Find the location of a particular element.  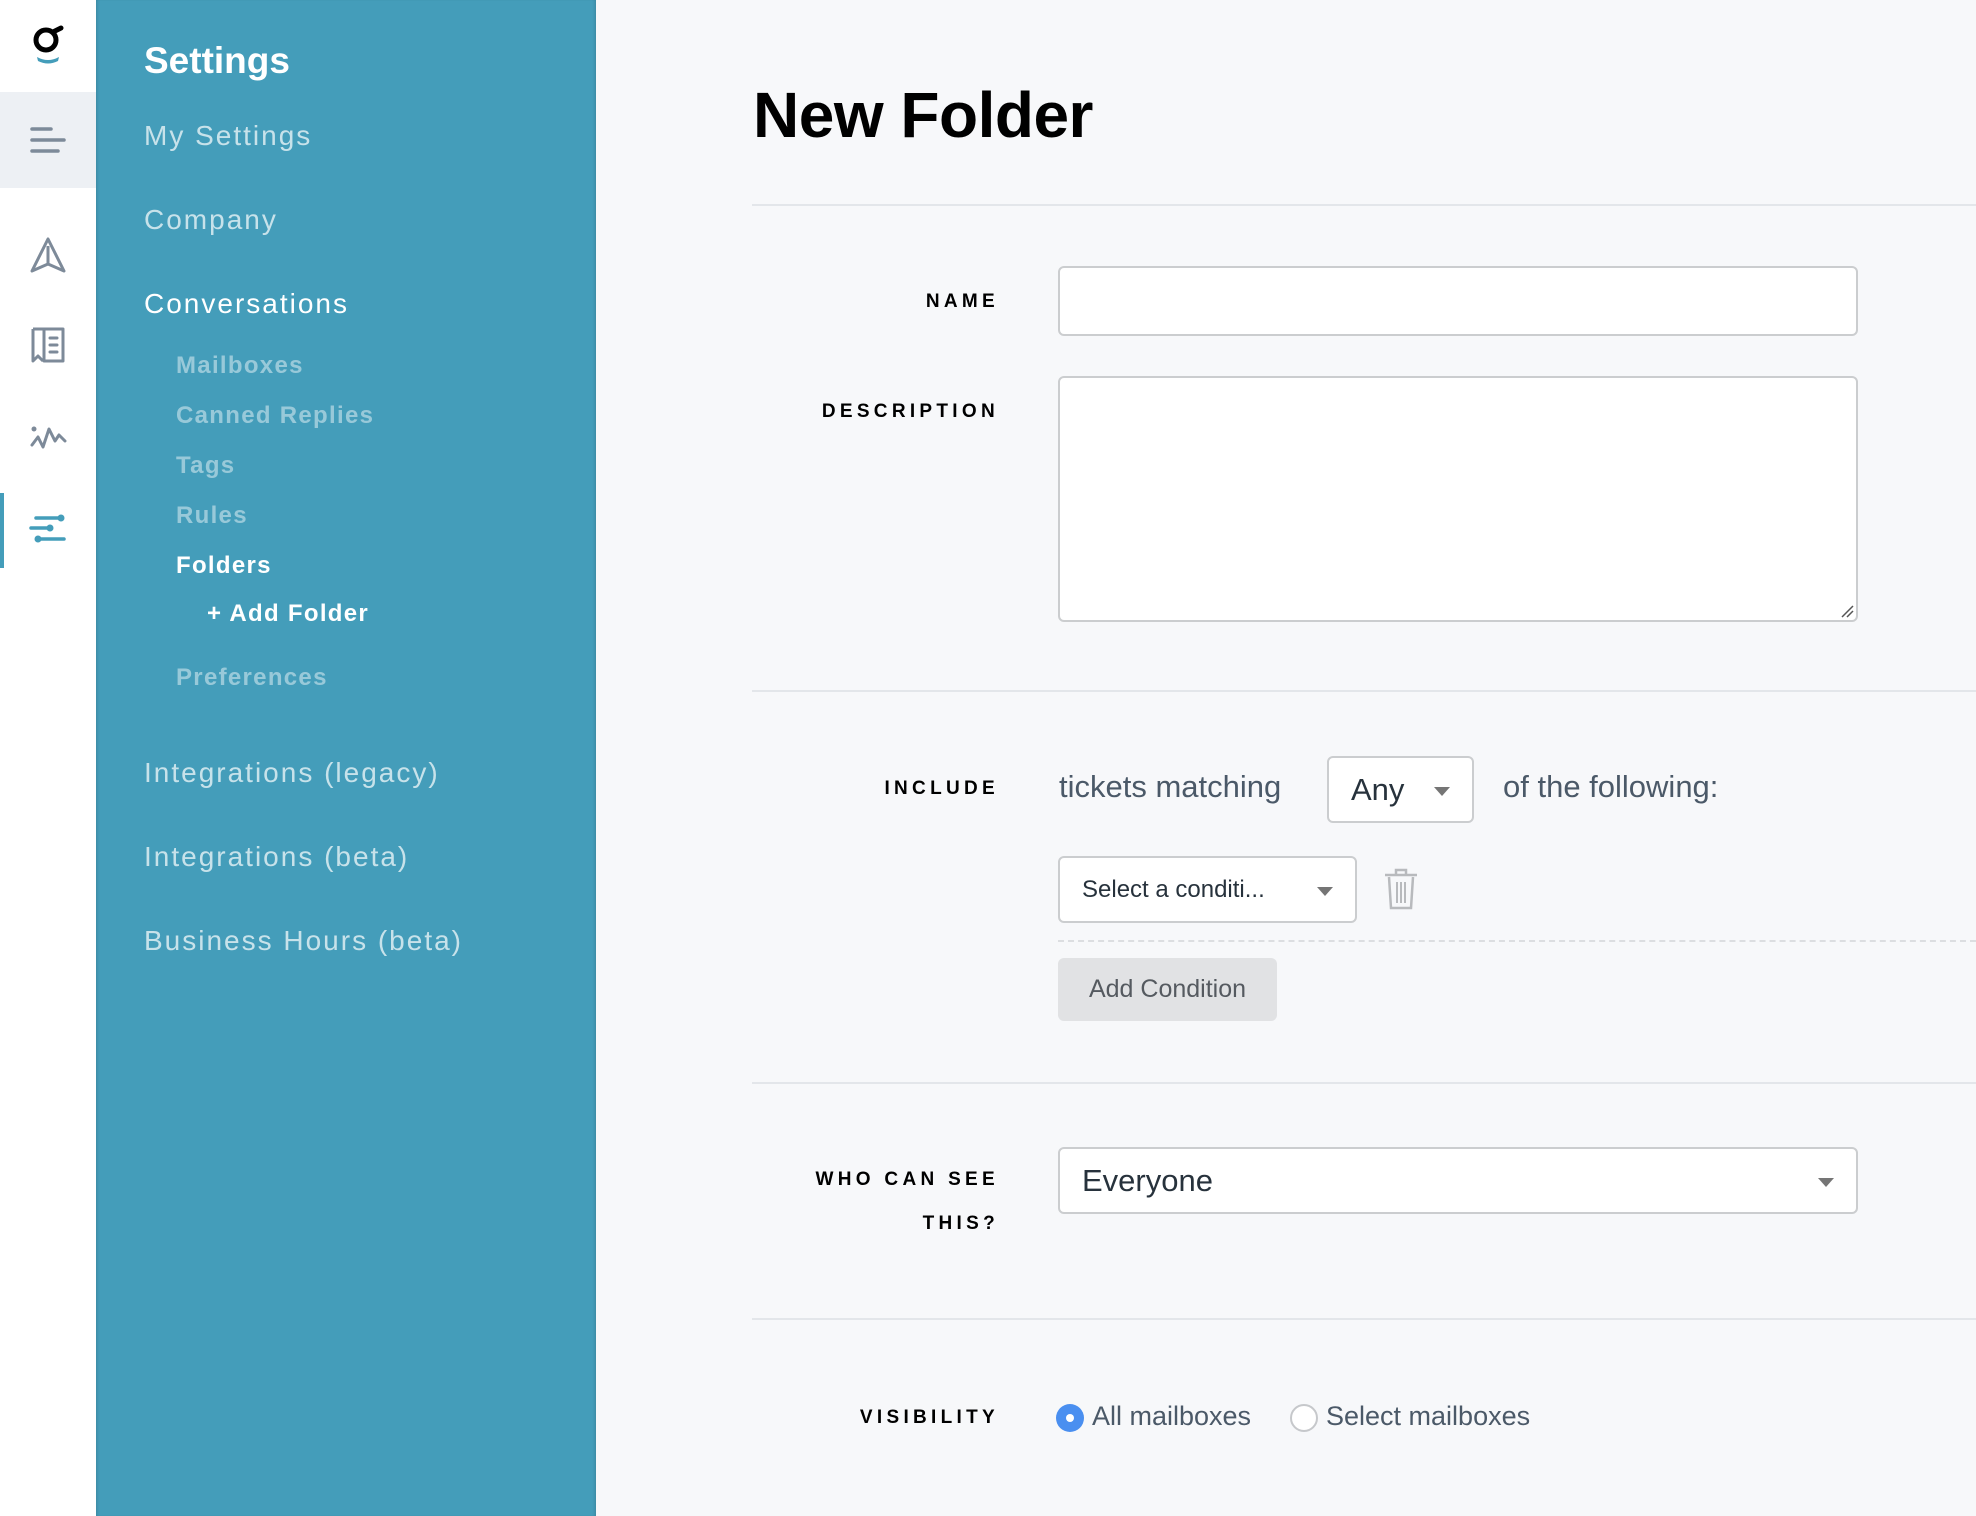

rail-item-settings is located at coordinates (48, 529).